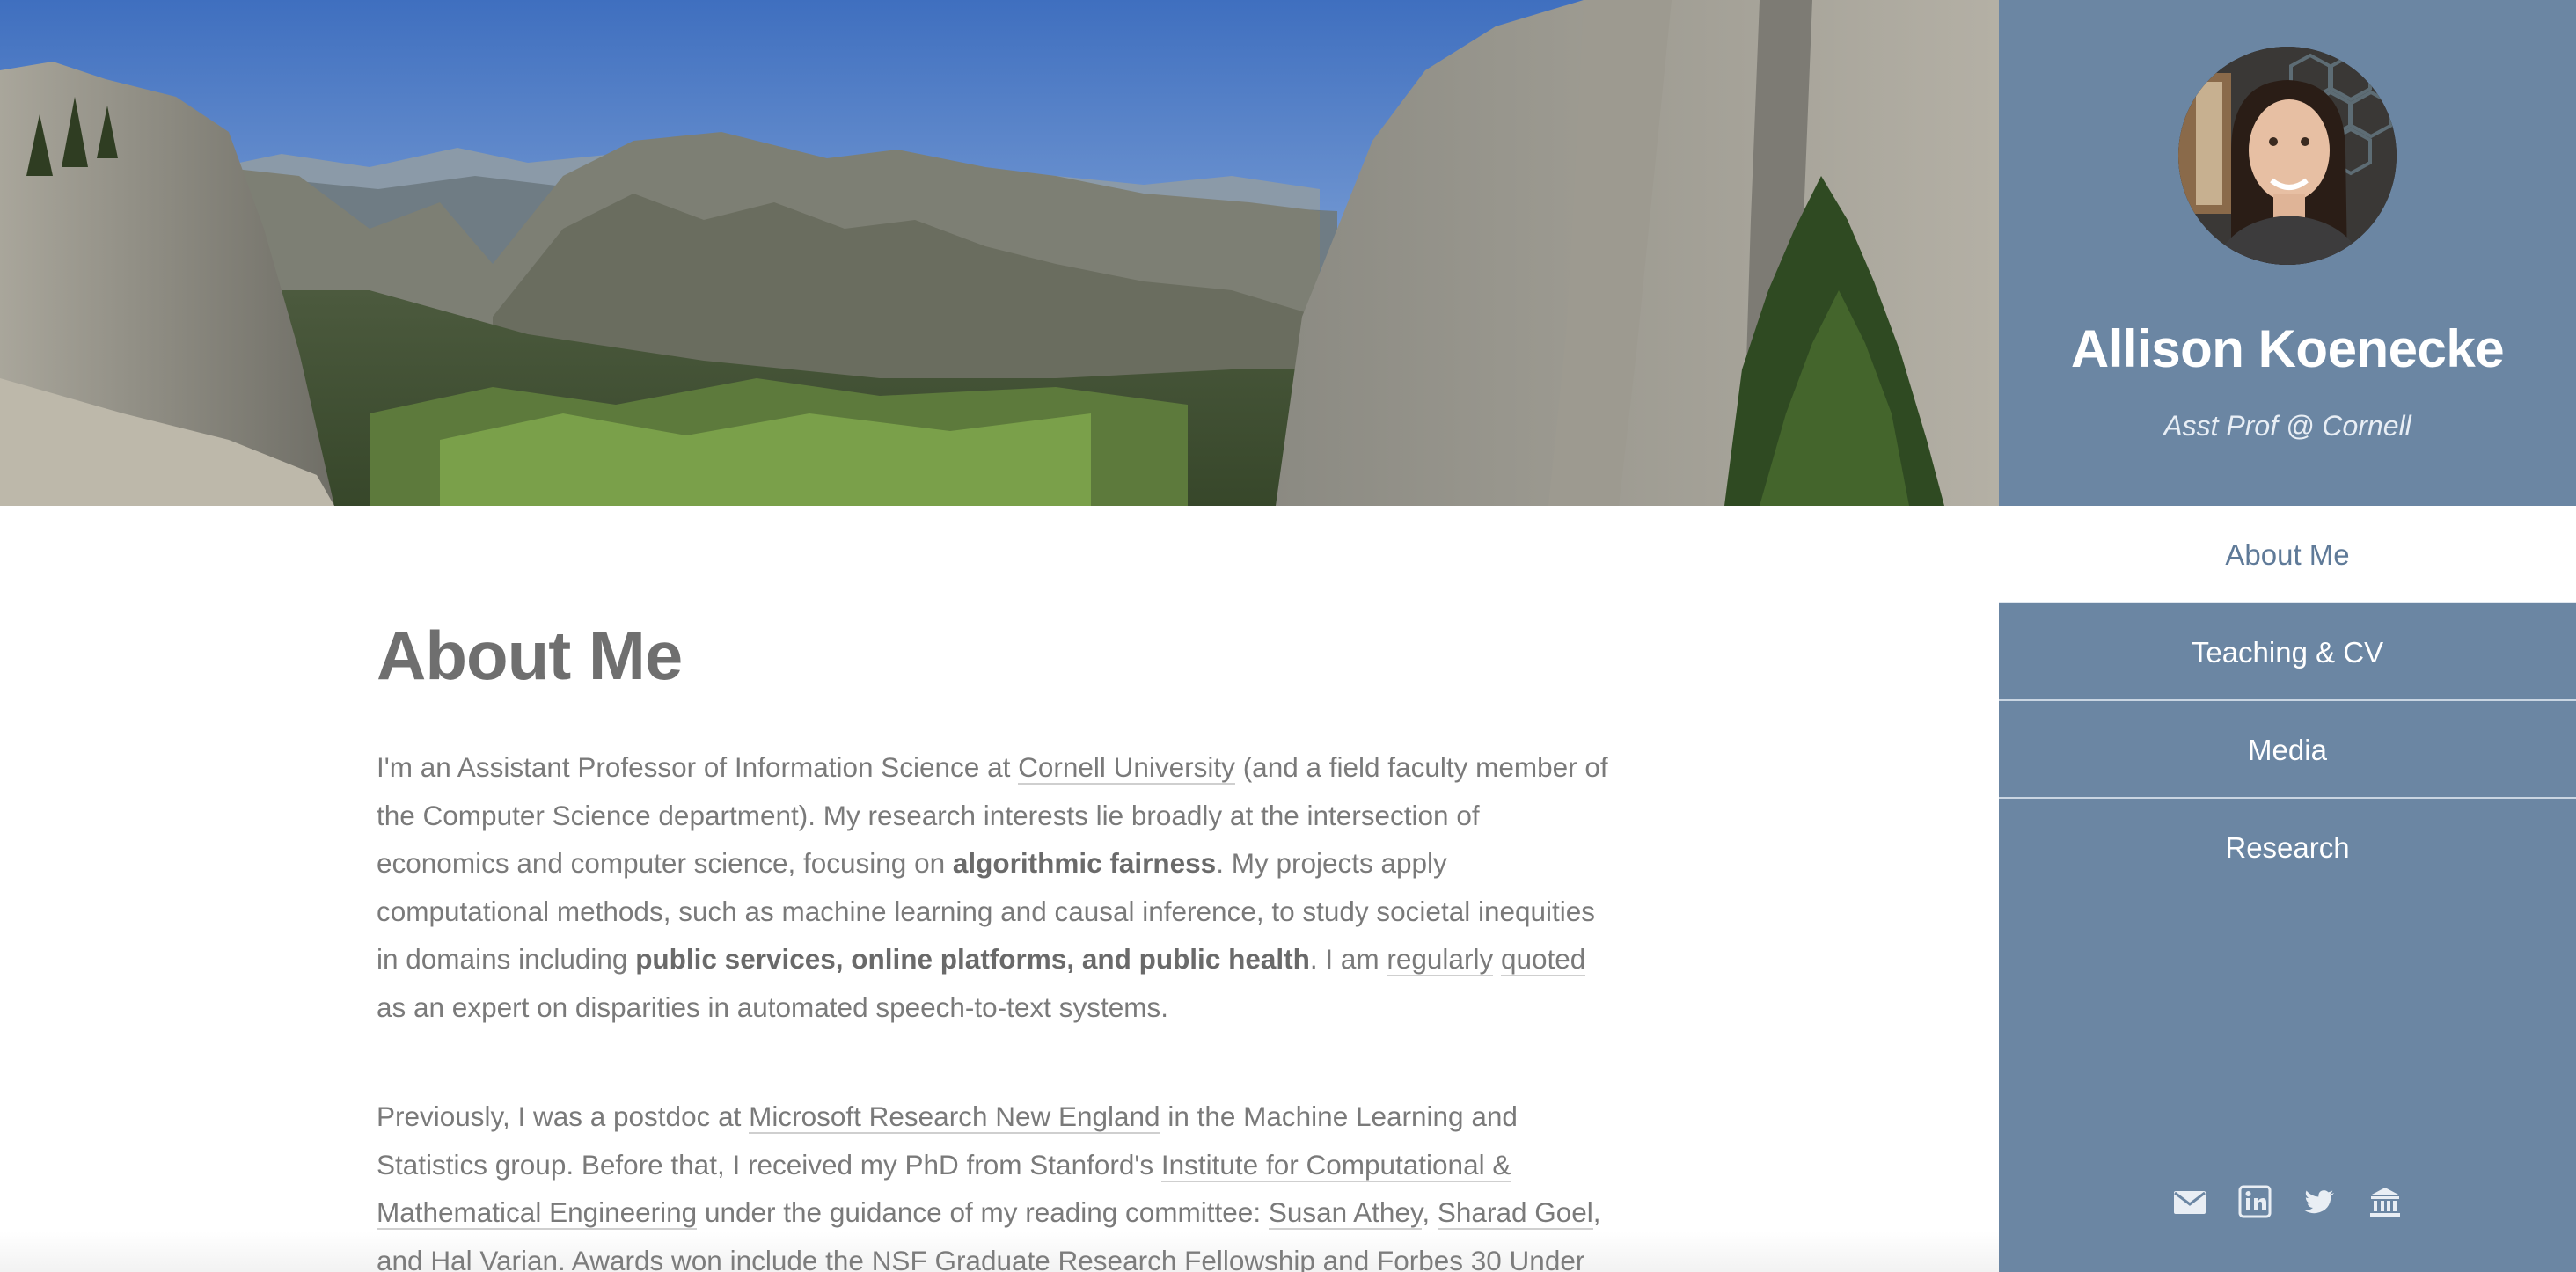  I want to click on nsf-fellowship-link: NSF Graduate Research Fellowship, so click(1093, 1258).